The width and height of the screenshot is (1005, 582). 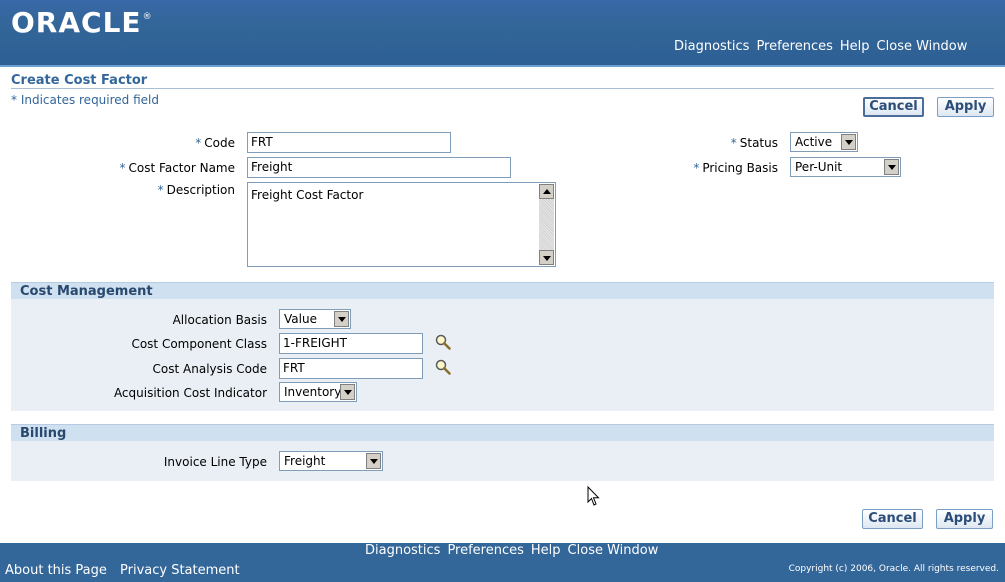 What do you see at coordinates (502, 432) in the screenshot?
I see `billing-header: Billing` at bounding box center [502, 432].